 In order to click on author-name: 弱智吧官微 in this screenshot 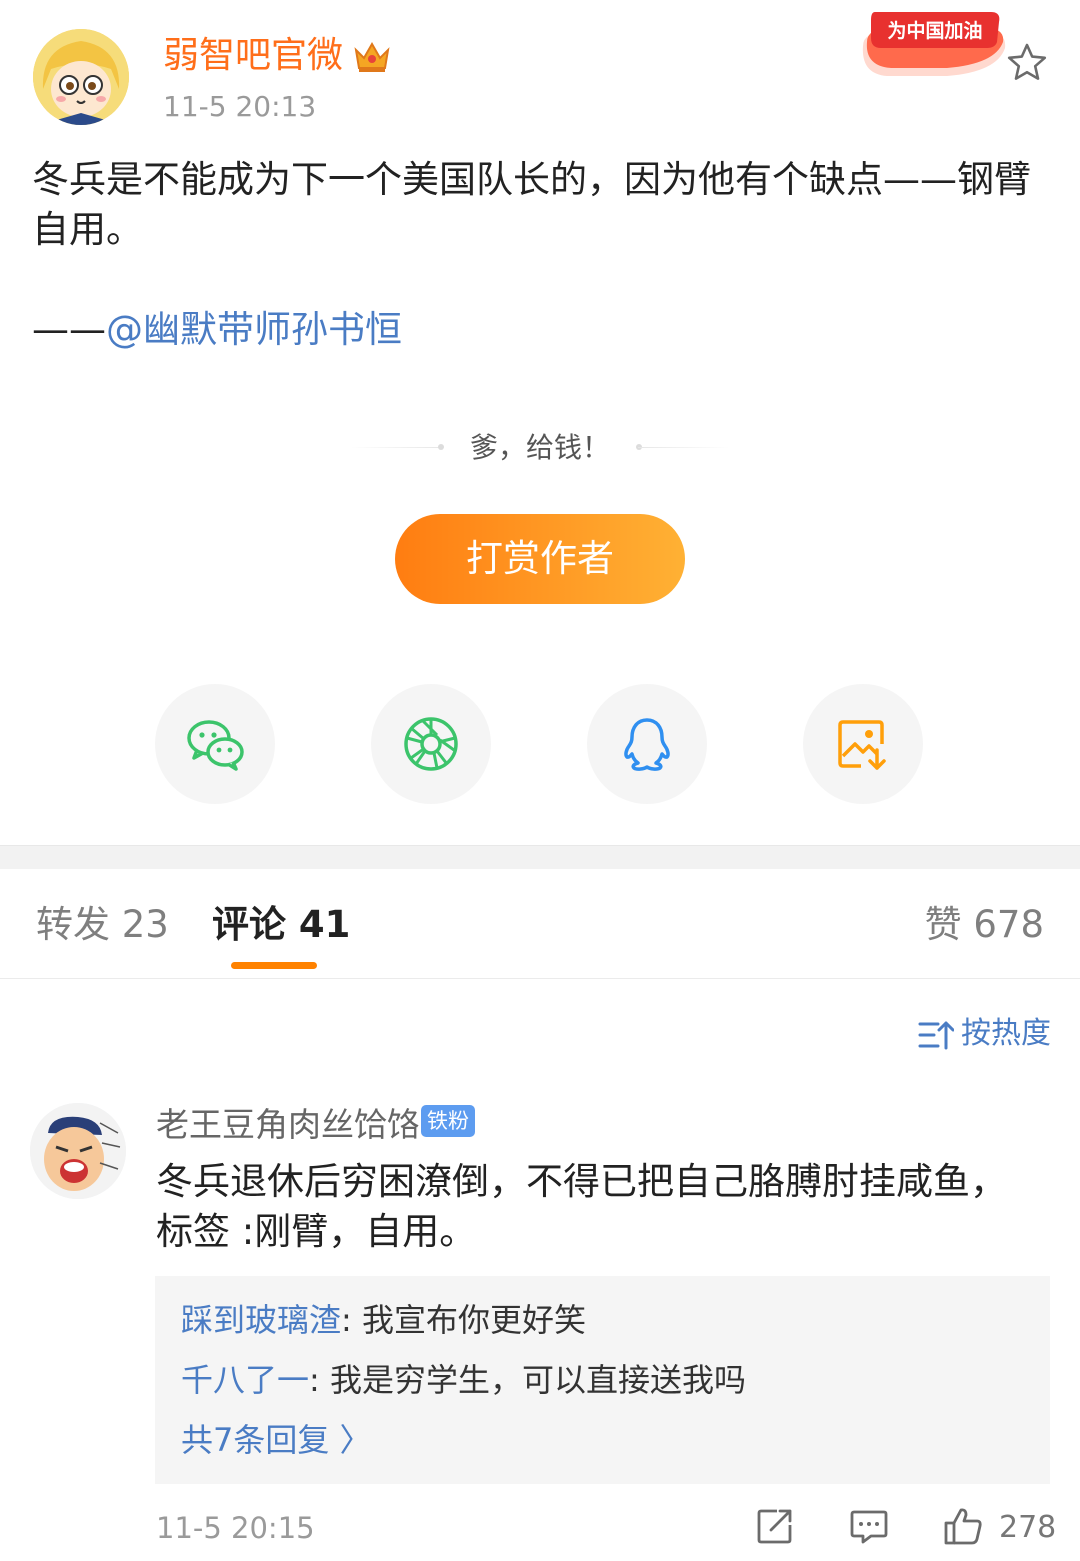, I will do `click(253, 56)`.